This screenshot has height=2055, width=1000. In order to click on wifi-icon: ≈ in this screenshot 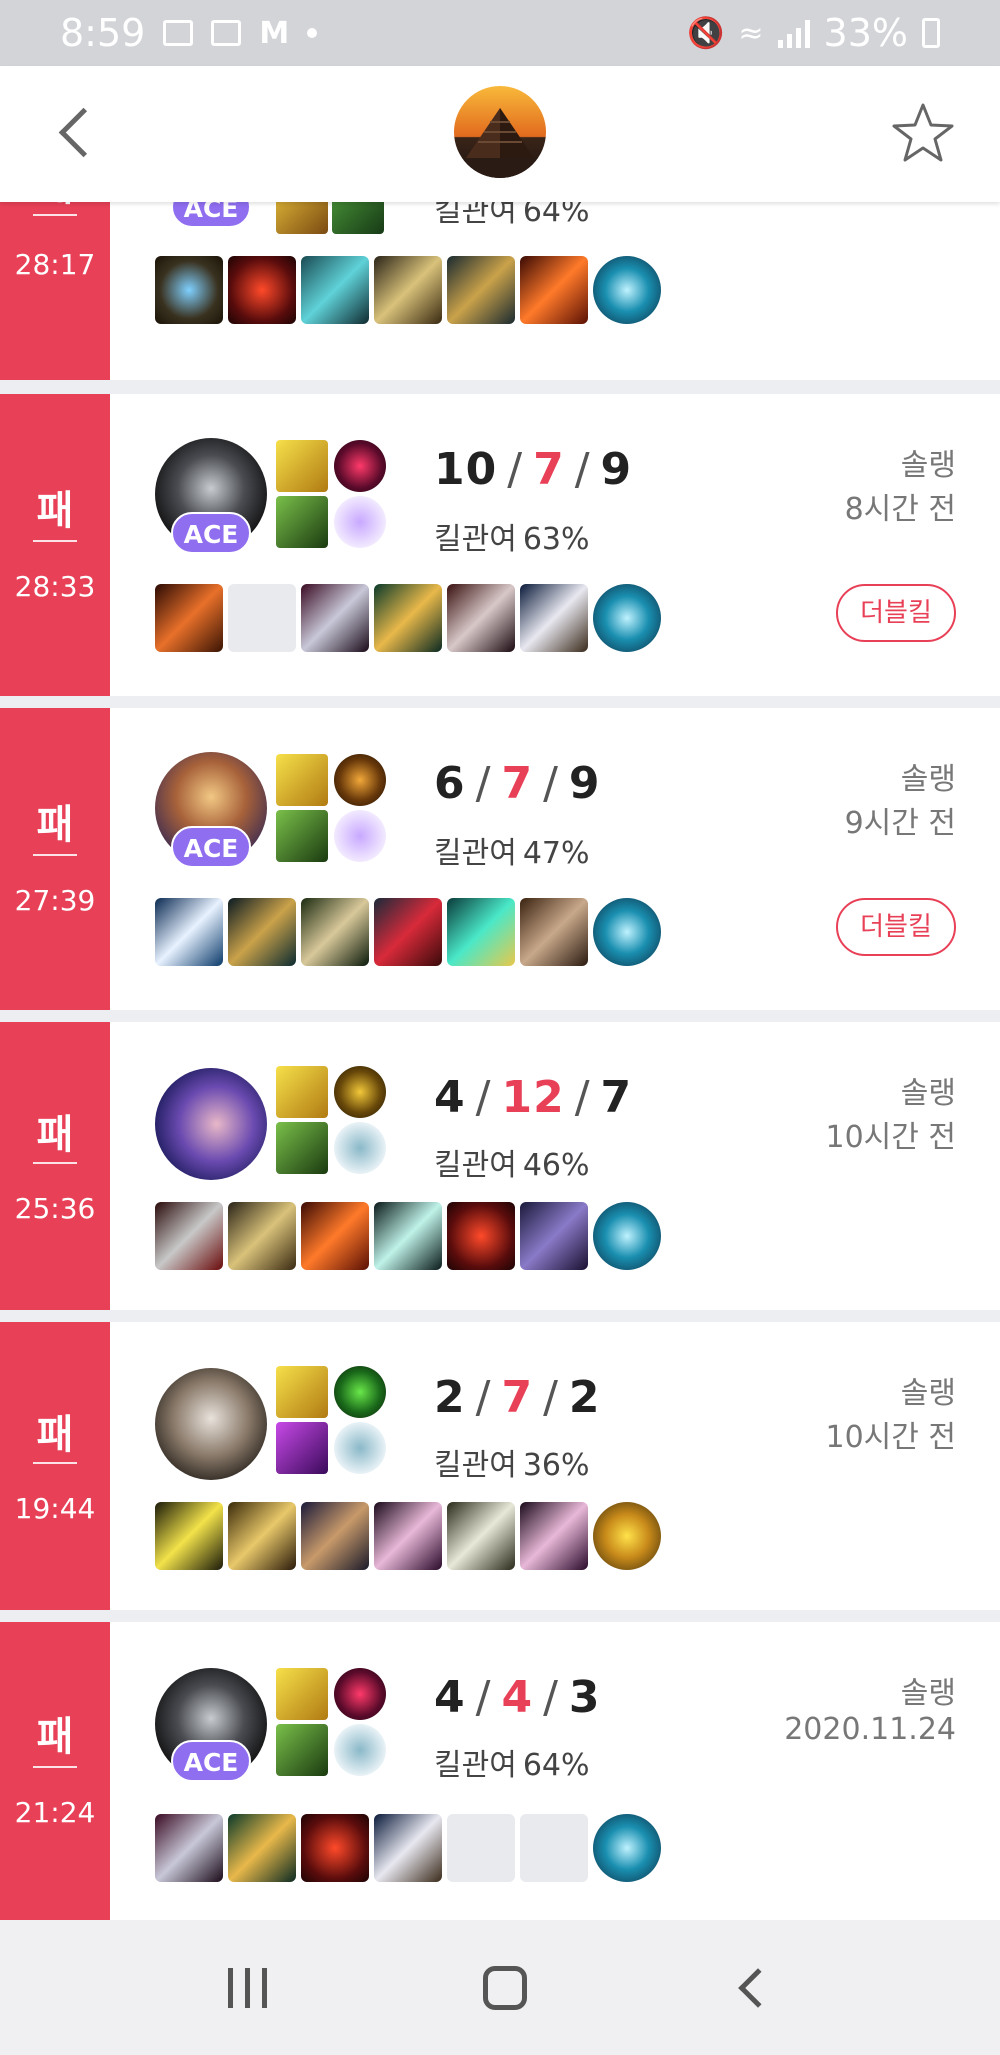, I will do `click(751, 33)`.